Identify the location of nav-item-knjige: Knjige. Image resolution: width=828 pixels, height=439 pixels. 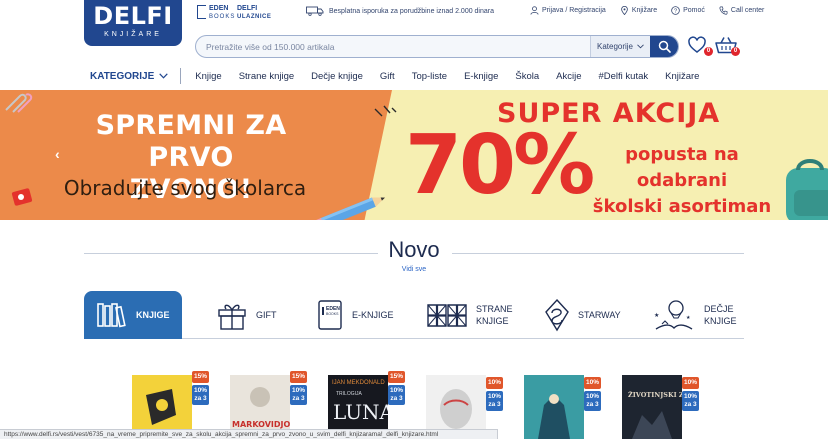
(208, 76).